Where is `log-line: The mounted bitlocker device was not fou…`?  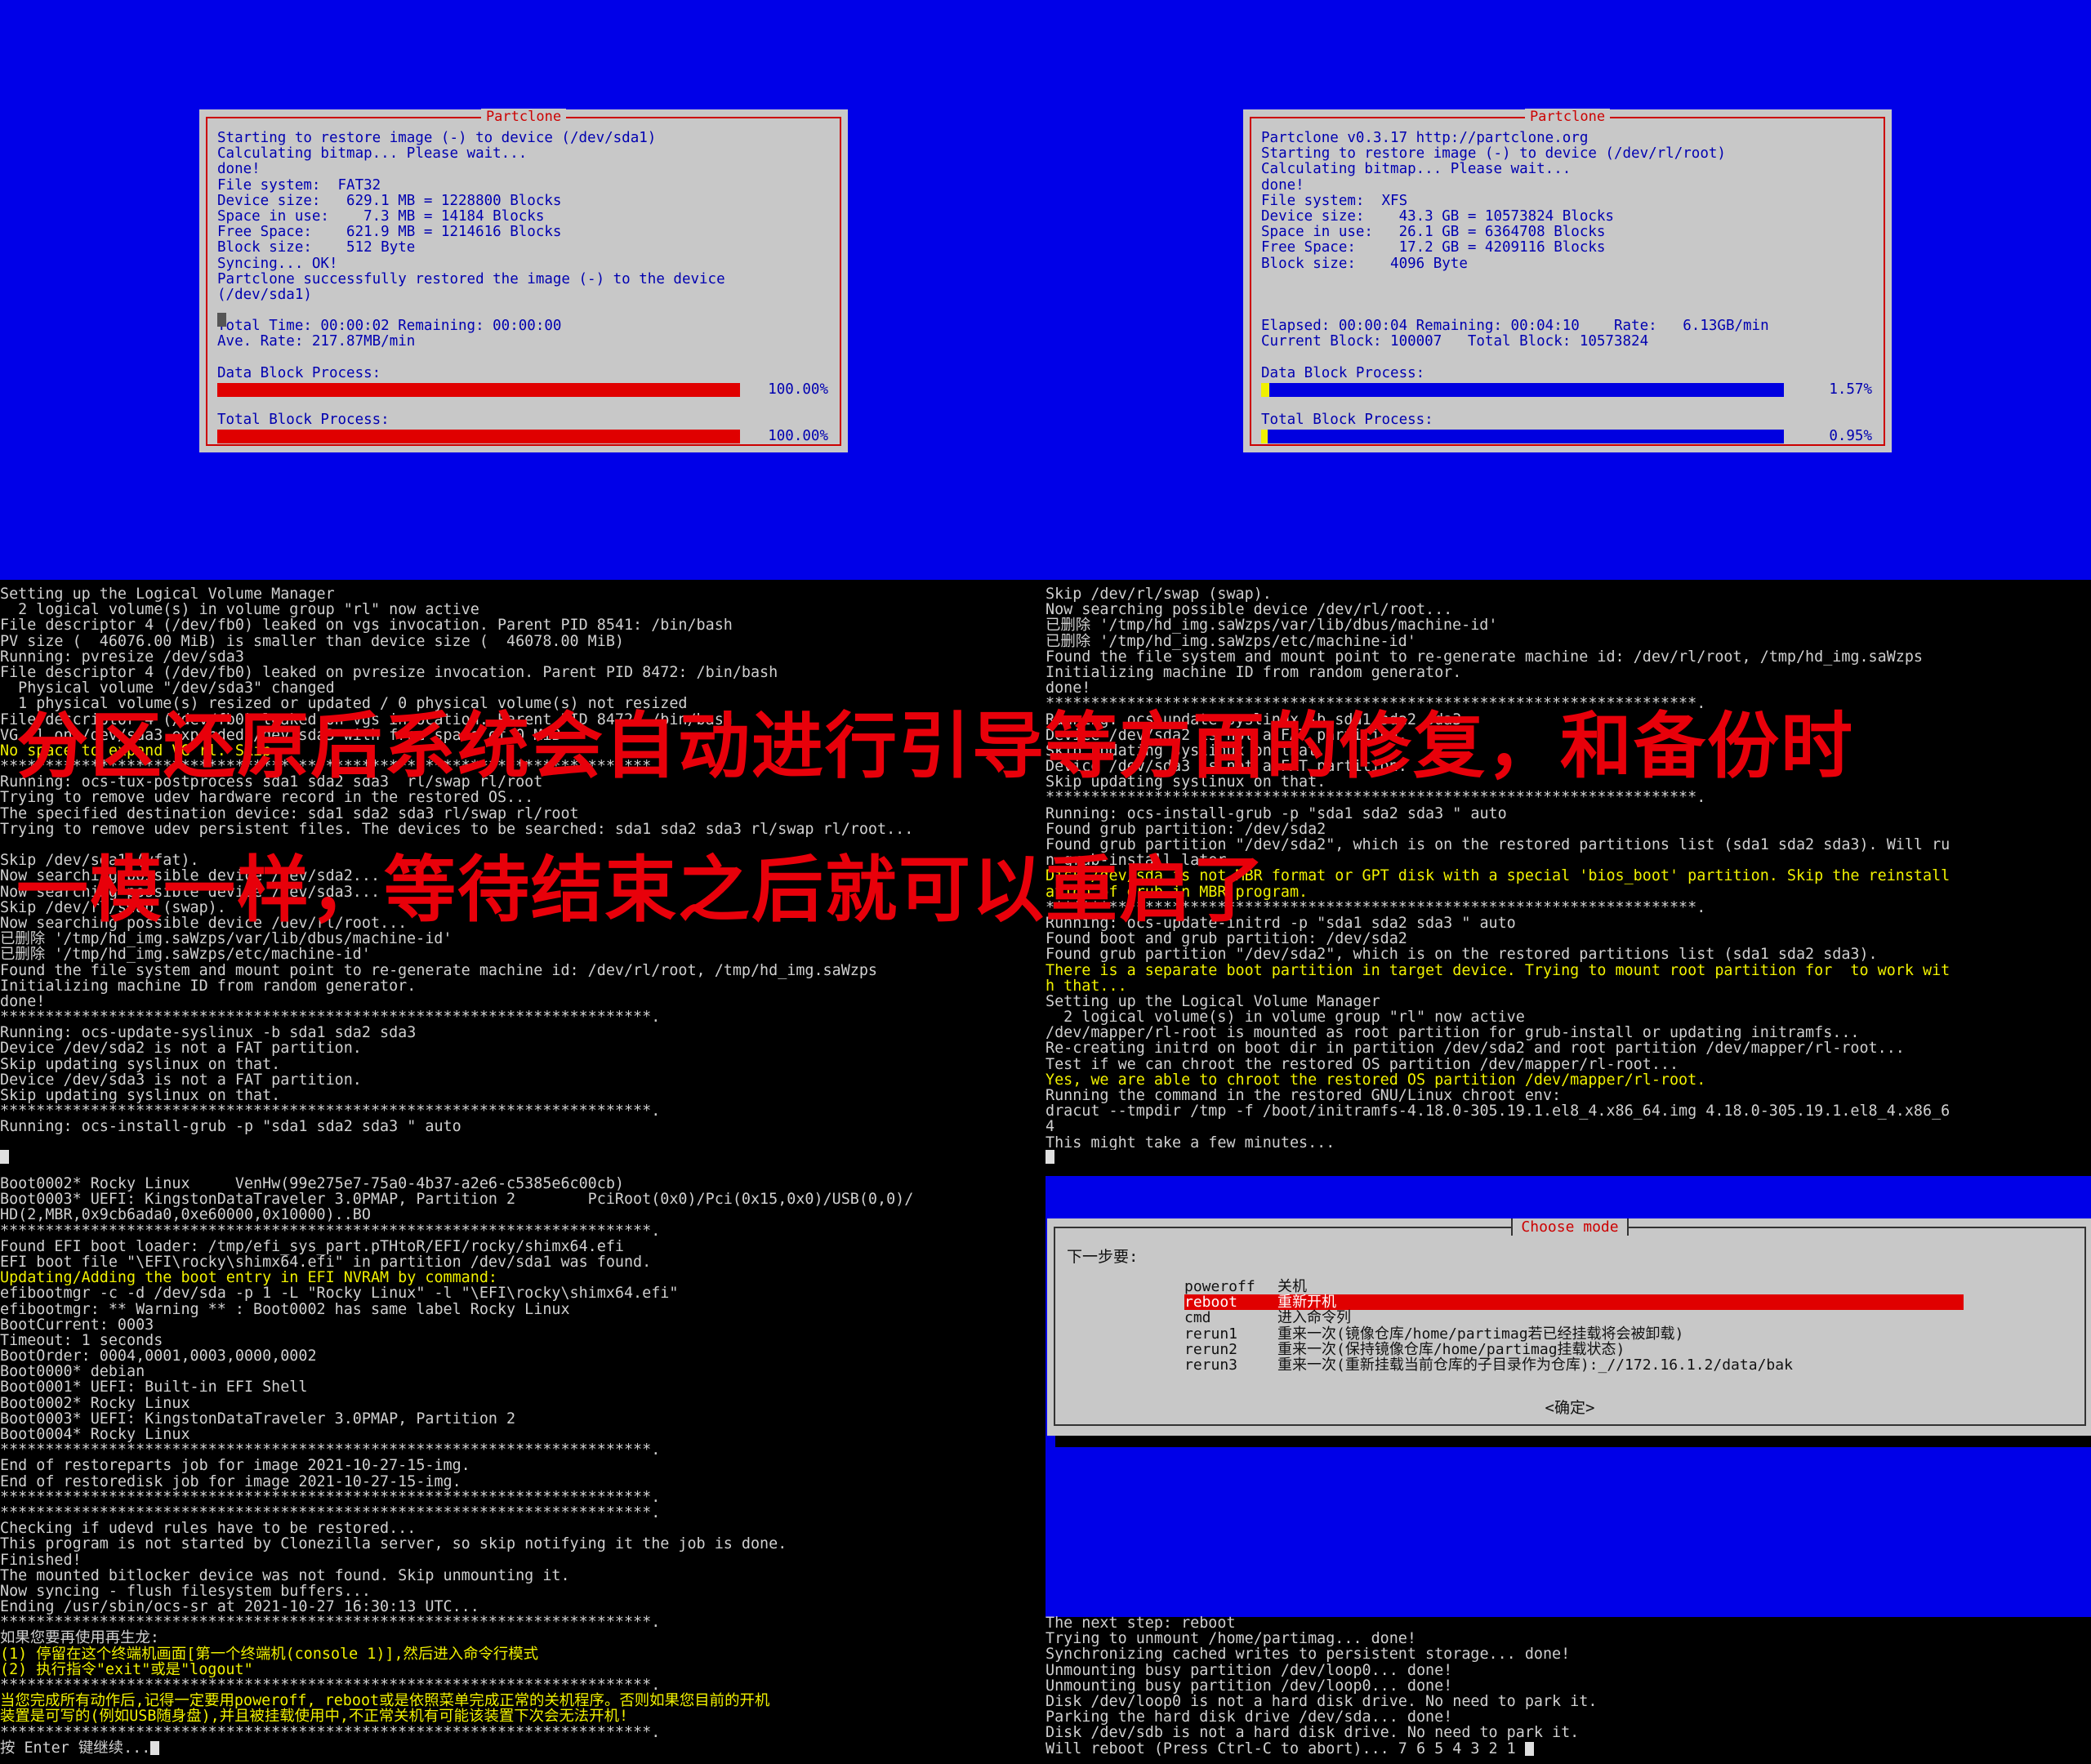 log-line: The mounted bitlocker device was not fou… is located at coordinates (285, 1575).